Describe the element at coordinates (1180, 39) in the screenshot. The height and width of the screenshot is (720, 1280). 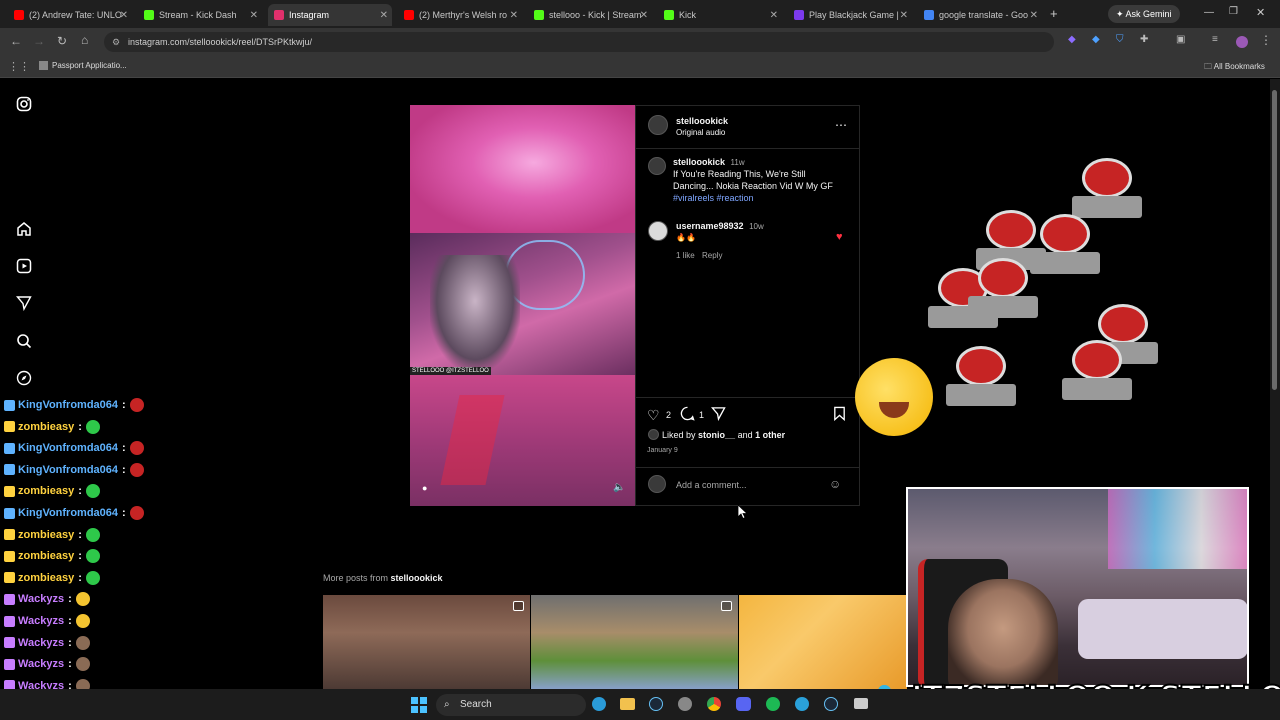
I see `sidebar-icon: ▣` at that location.